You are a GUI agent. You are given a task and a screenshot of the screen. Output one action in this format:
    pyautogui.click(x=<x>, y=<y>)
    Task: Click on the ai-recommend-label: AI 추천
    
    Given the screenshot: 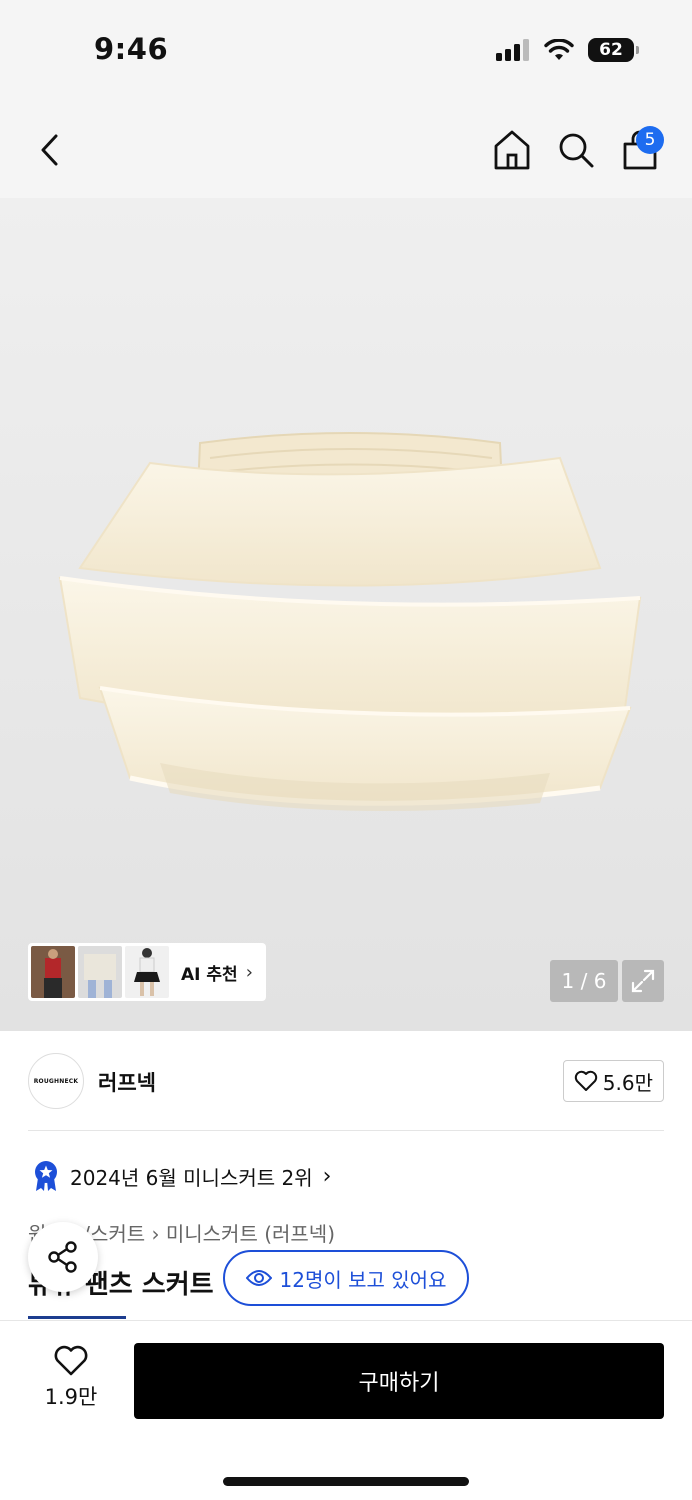 What is the action you would take?
    pyautogui.click(x=209, y=974)
    